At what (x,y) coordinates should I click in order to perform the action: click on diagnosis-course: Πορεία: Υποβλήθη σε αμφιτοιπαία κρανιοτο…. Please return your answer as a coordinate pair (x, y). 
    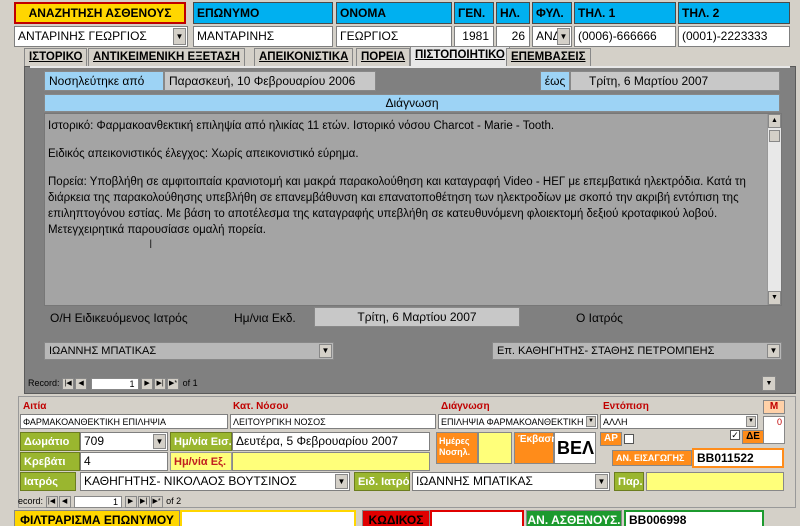
    Looking at the image, I should click on (397, 206).